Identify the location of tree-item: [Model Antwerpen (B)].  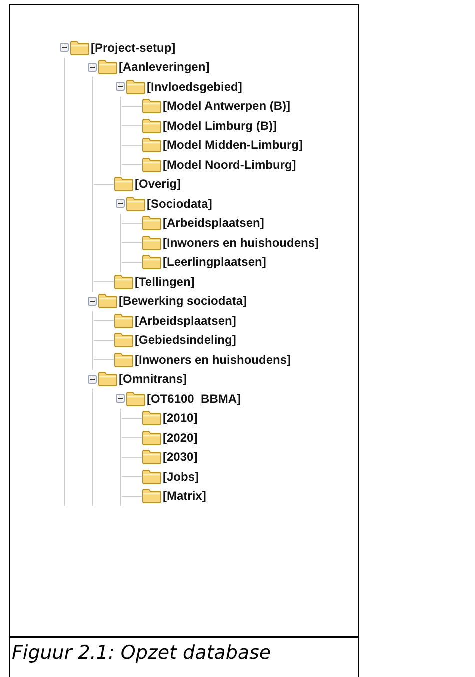
(227, 106).